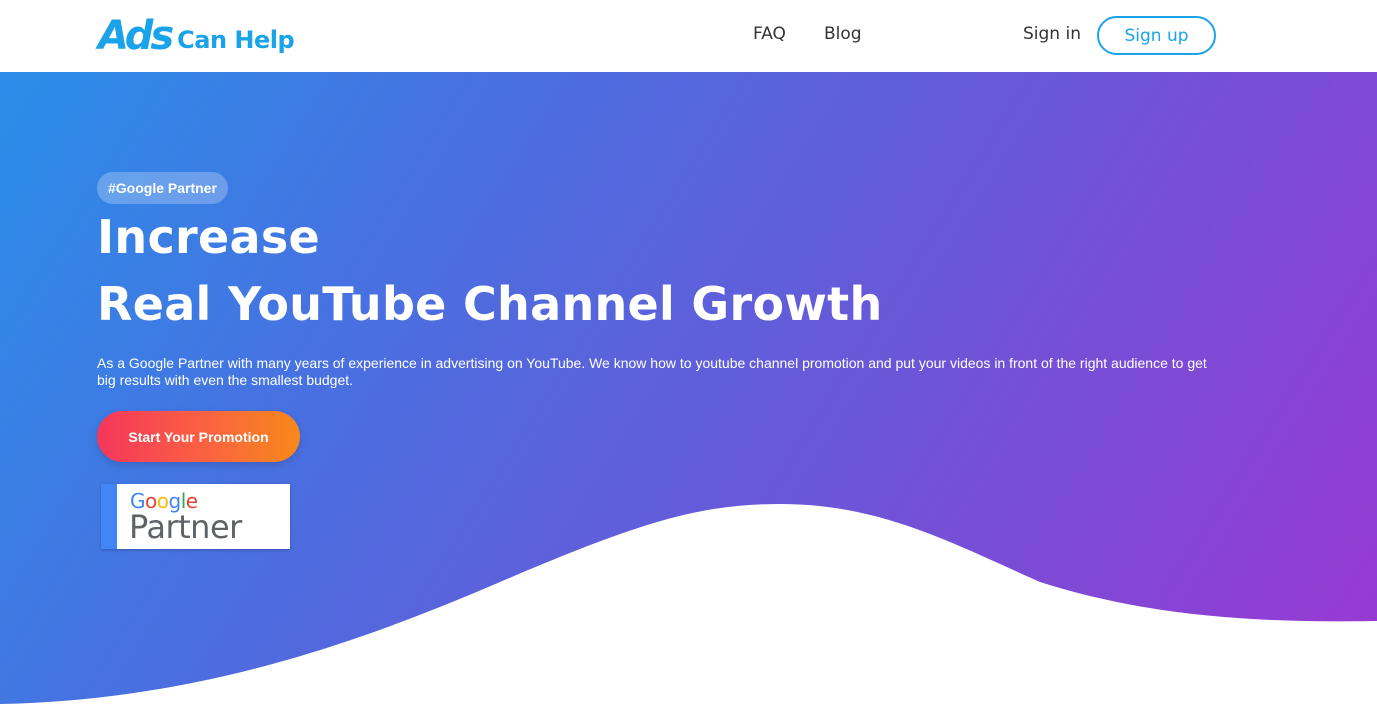 The image size is (1377, 707). What do you see at coordinates (769, 34) in the screenshot?
I see `nav-link-faq: FAQ` at bounding box center [769, 34].